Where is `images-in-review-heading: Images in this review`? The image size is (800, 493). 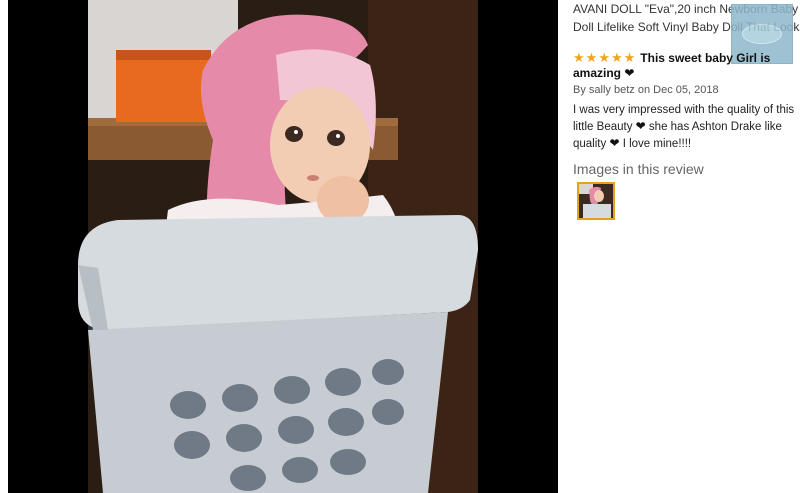 images-in-review-heading: Images in this review is located at coordinates (638, 169).